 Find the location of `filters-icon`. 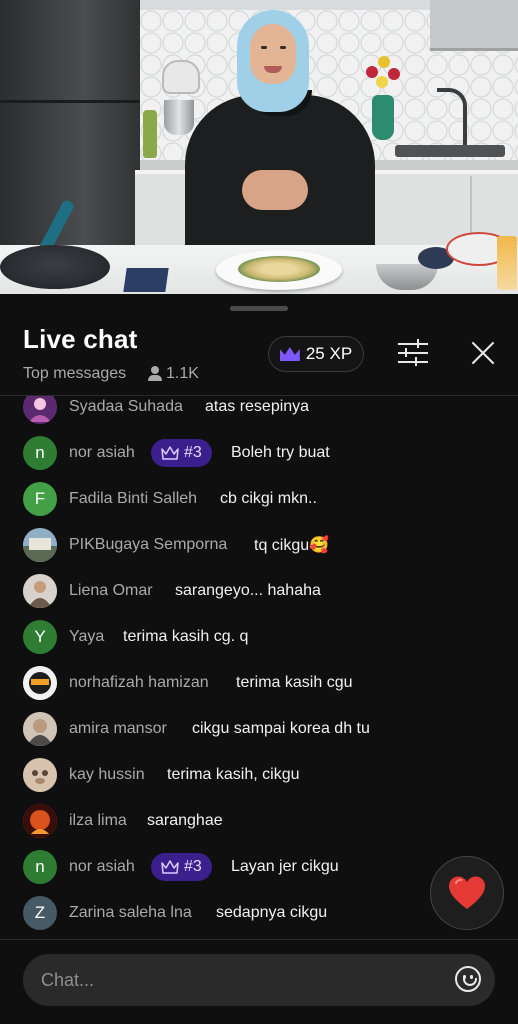

filters-icon is located at coordinates (413, 352).